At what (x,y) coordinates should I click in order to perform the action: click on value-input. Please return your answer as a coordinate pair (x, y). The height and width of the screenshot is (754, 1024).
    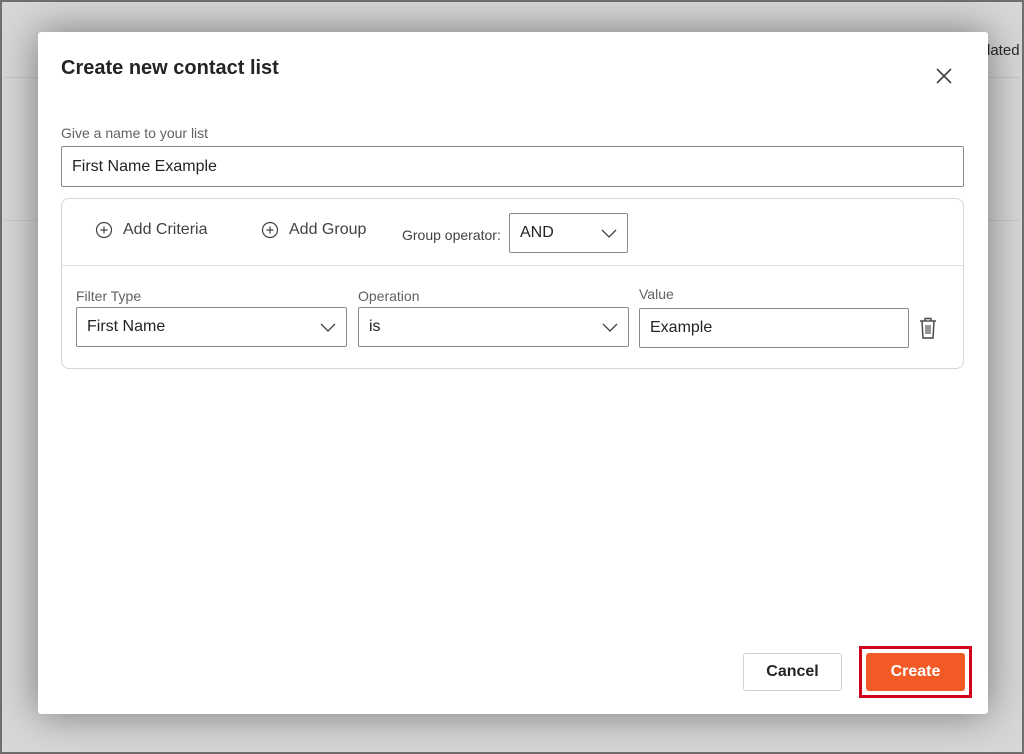
    Looking at the image, I should click on (774, 328).